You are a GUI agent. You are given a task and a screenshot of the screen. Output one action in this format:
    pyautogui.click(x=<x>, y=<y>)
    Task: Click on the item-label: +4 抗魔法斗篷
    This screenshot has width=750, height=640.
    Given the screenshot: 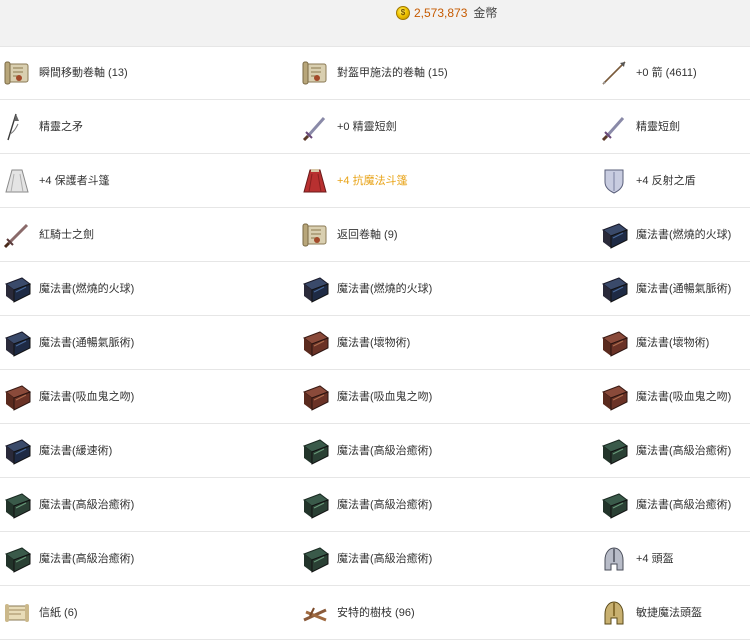 What is the action you would take?
    pyautogui.click(x=372, y=180)
    